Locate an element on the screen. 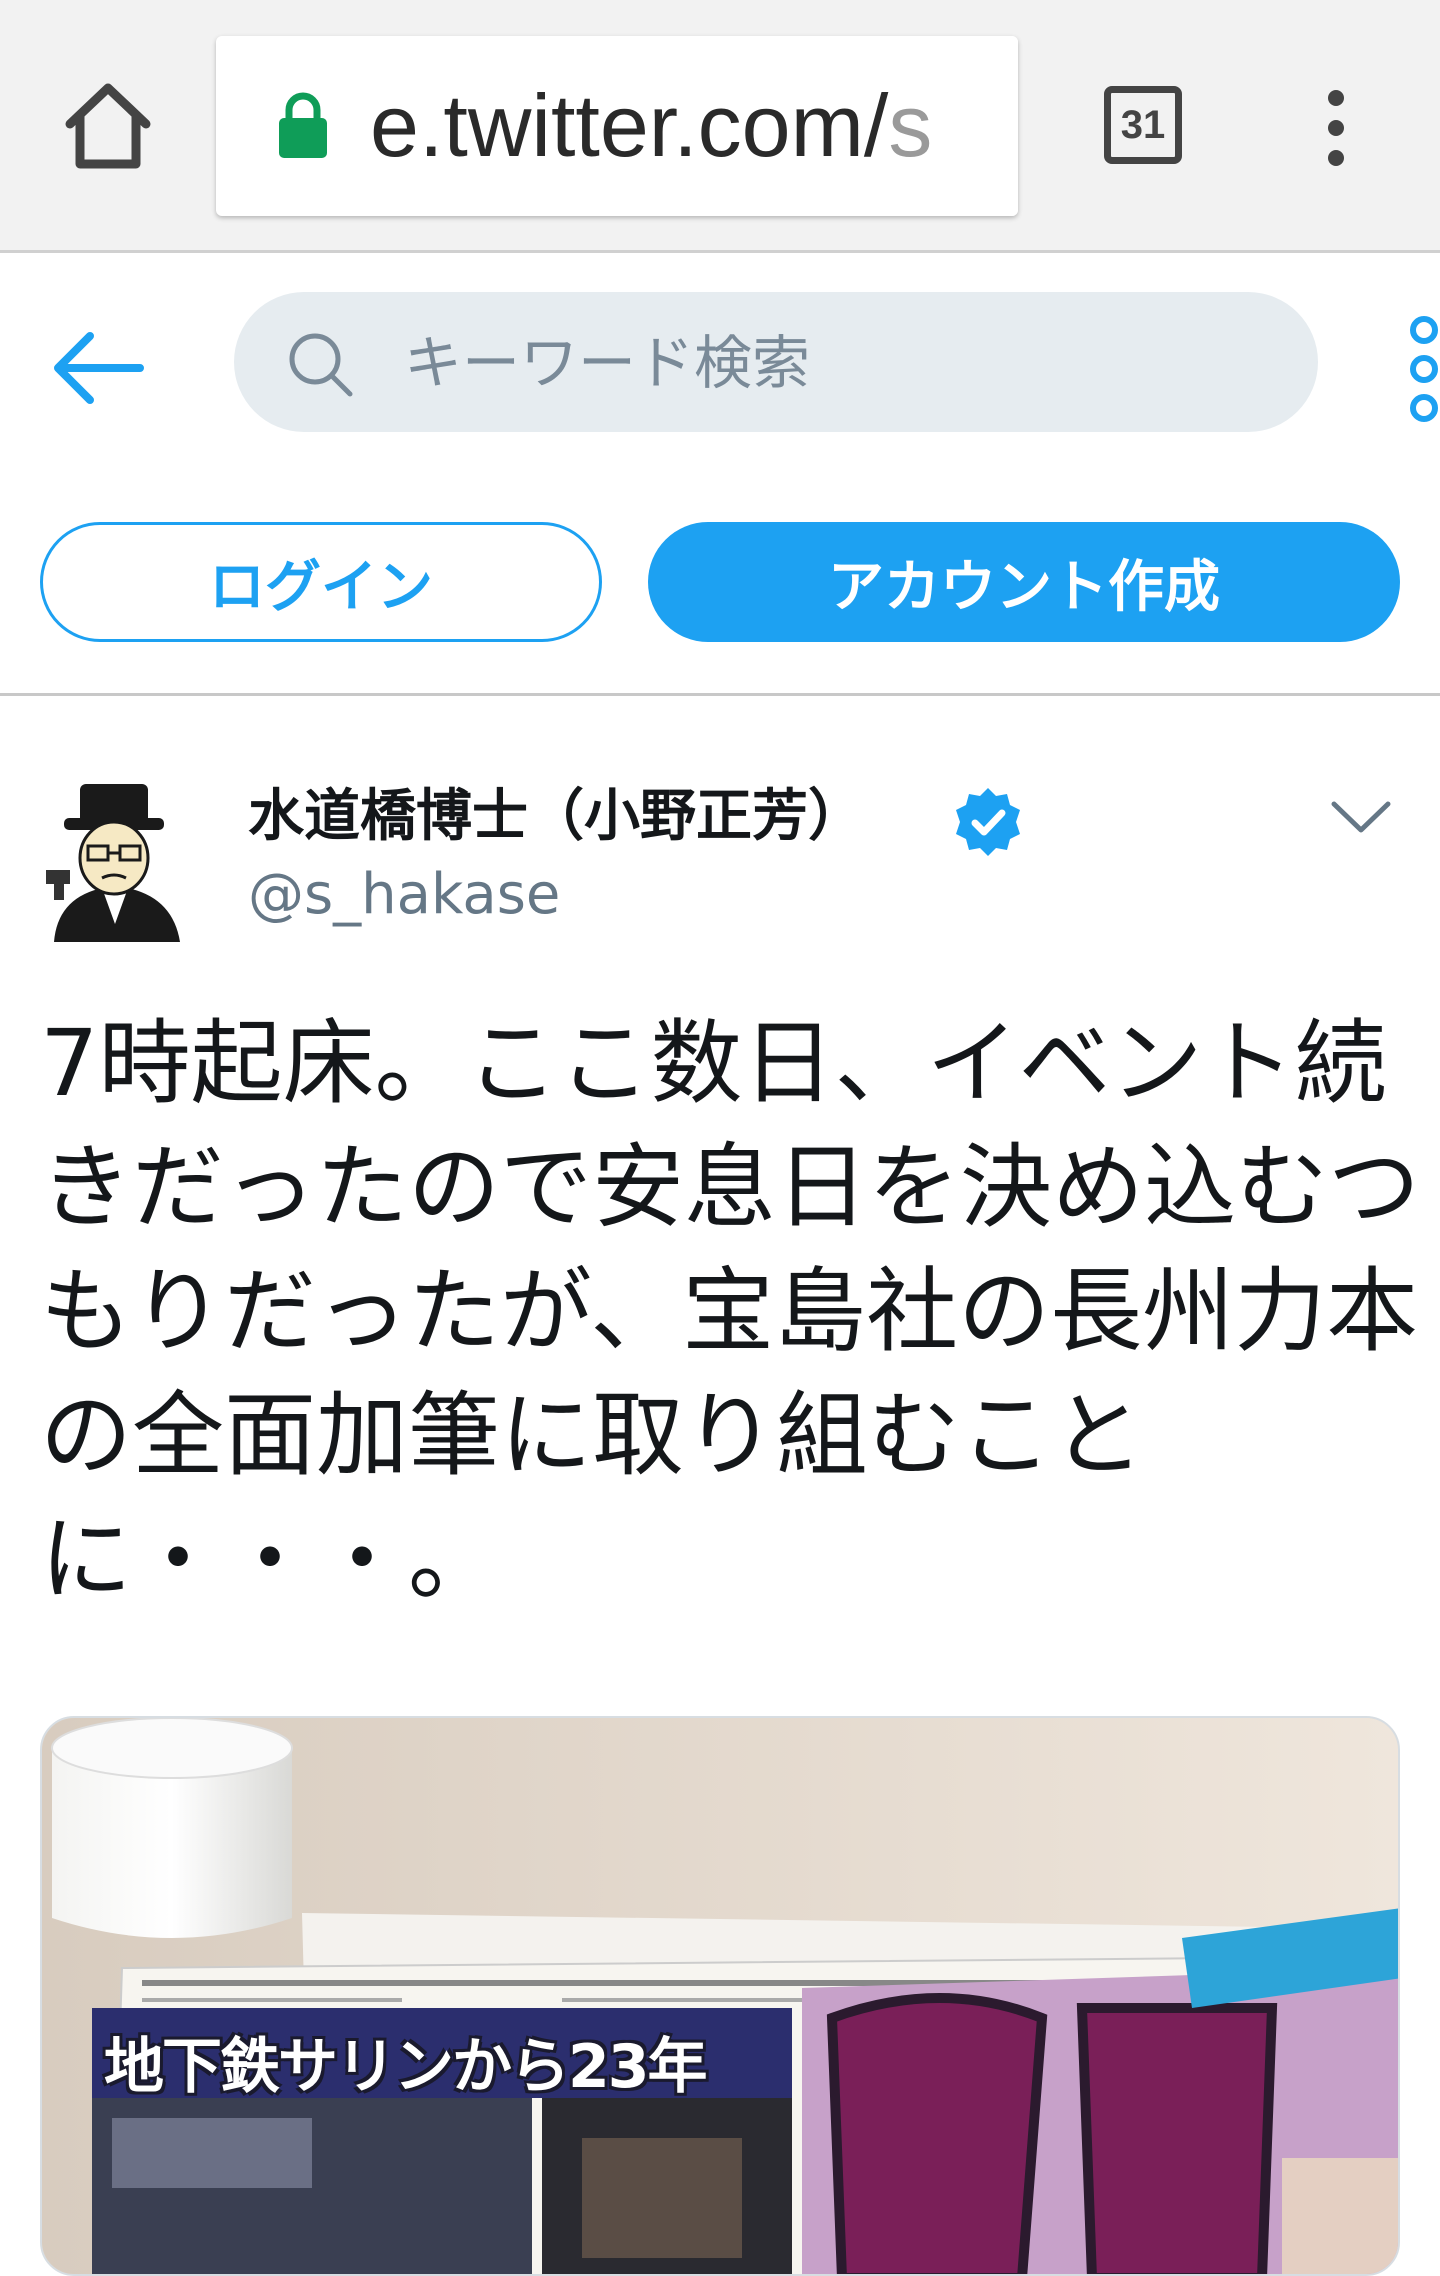 This screenshot has width=1440, height=2276. more-vert-icon is located at coordinates (1336, 128).